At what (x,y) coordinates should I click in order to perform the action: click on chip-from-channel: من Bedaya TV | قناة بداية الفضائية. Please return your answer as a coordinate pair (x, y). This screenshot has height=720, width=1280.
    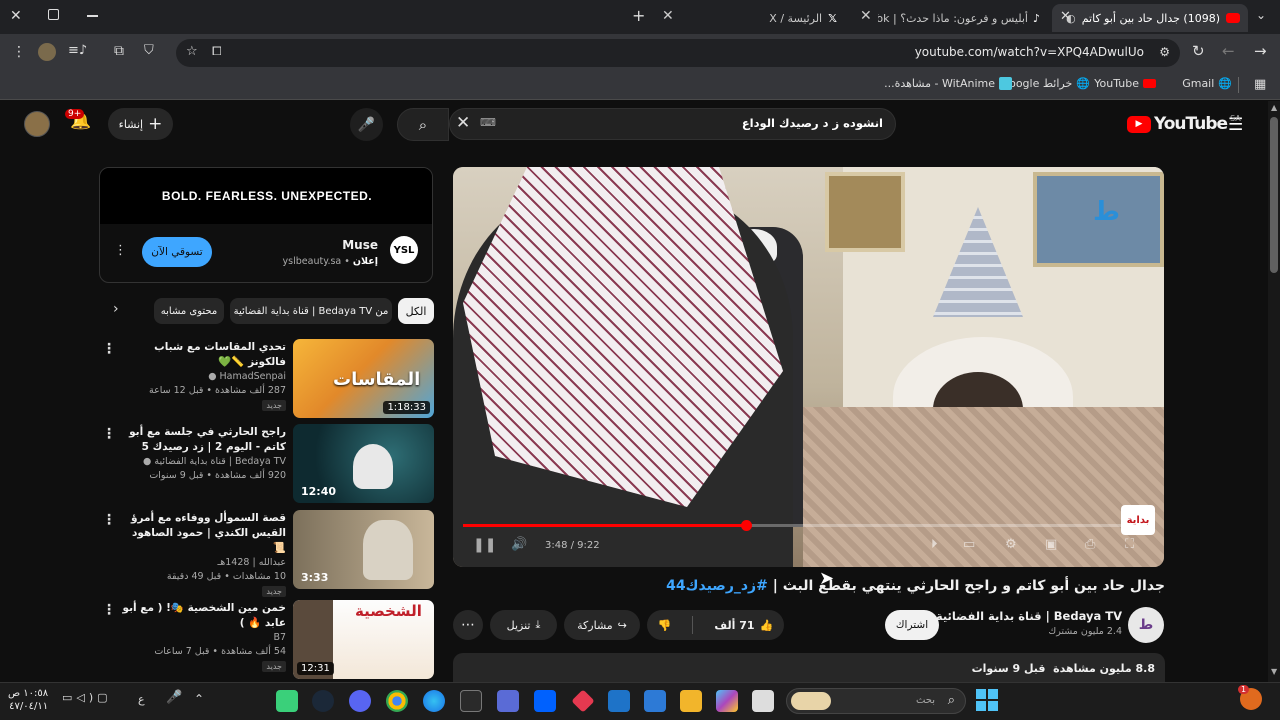
    Looking at the image, I should click on (311, 311).